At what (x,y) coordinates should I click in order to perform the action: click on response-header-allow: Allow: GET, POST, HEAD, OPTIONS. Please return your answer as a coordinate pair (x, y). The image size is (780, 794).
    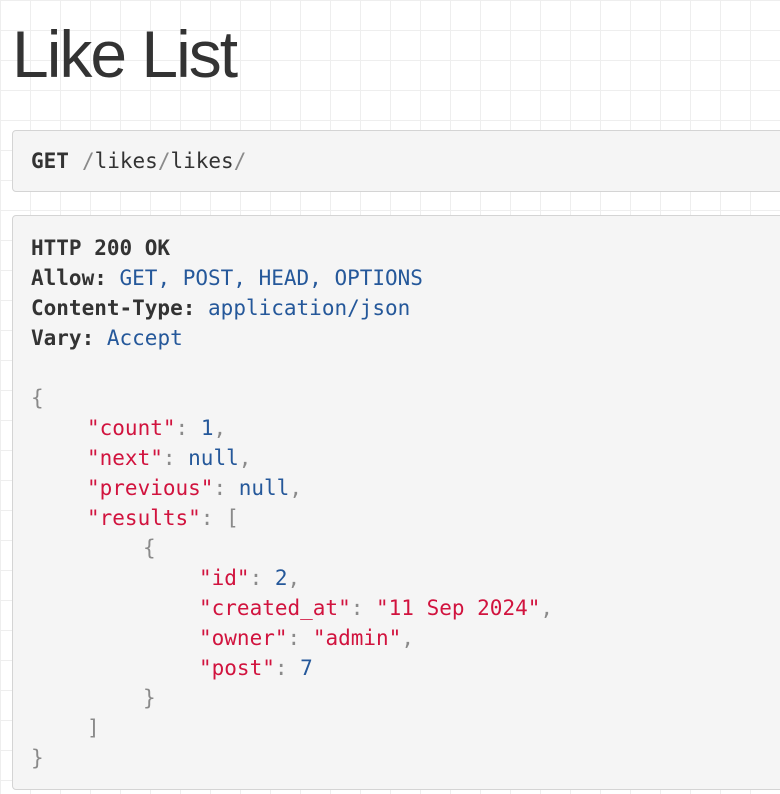
    Looking at the image, I should click on (405, 278).